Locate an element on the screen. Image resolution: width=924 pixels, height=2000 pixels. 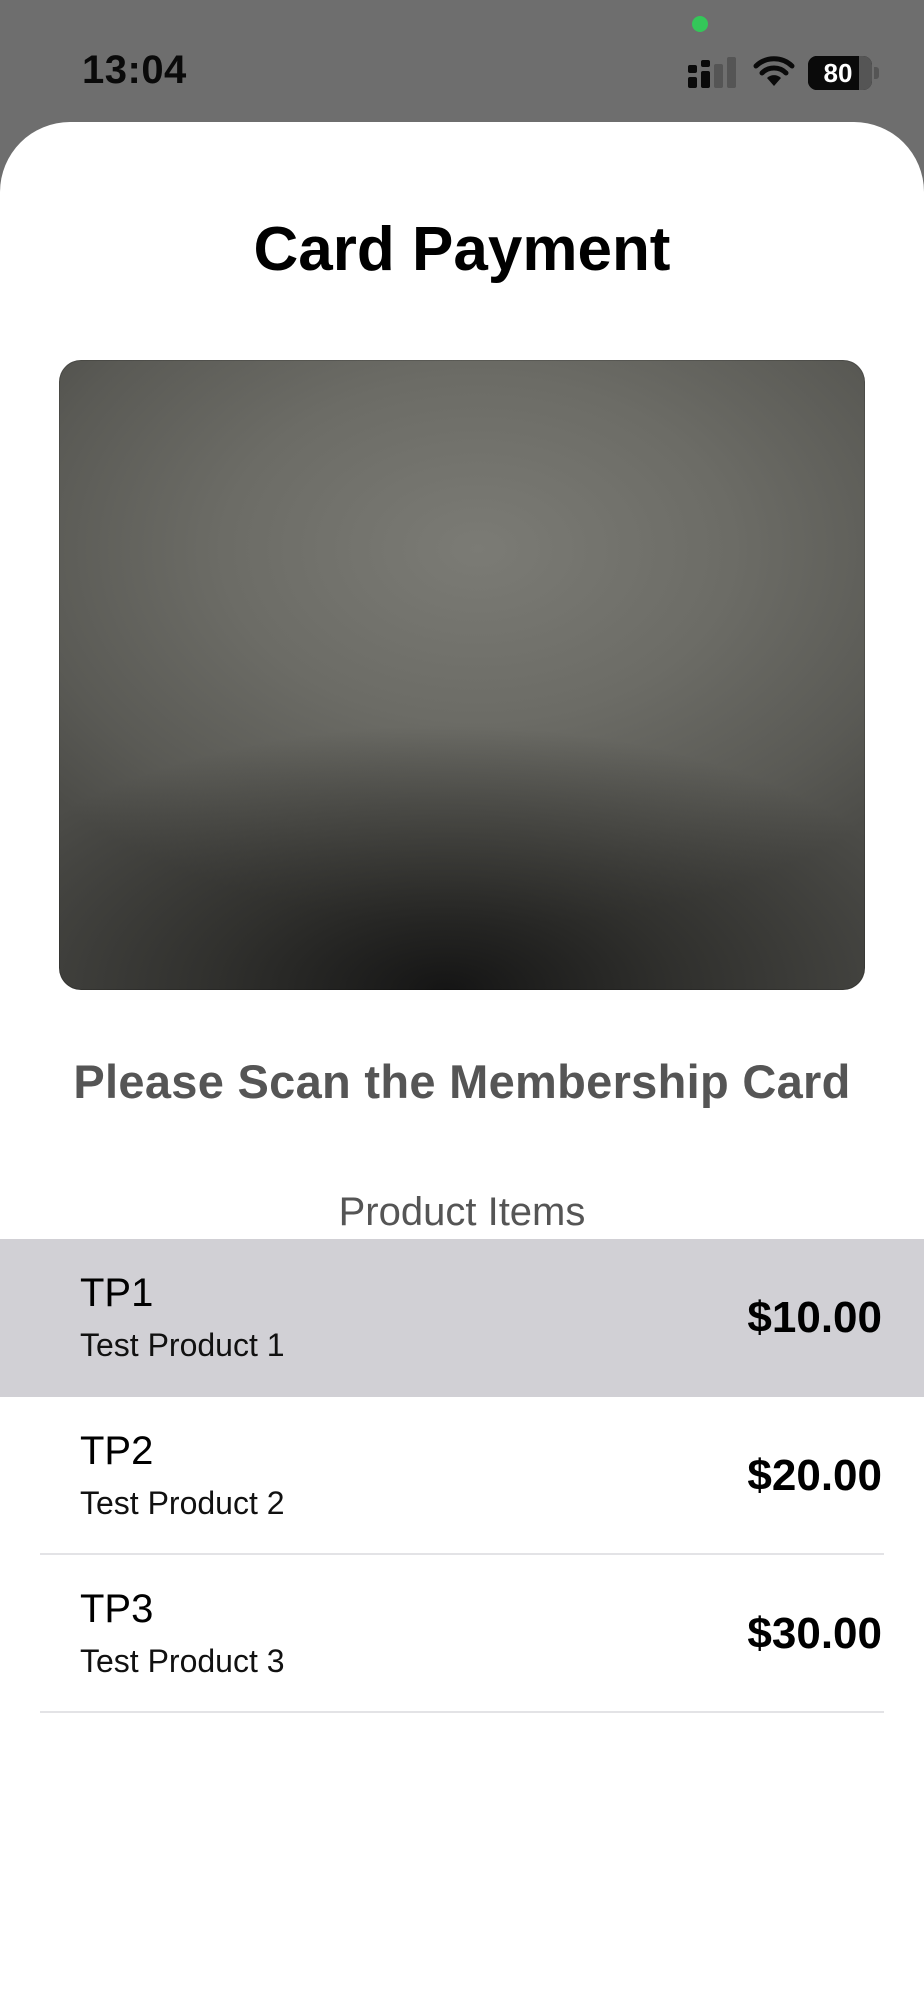
battery-percentage: 80 is located at coordinates (838, 73).